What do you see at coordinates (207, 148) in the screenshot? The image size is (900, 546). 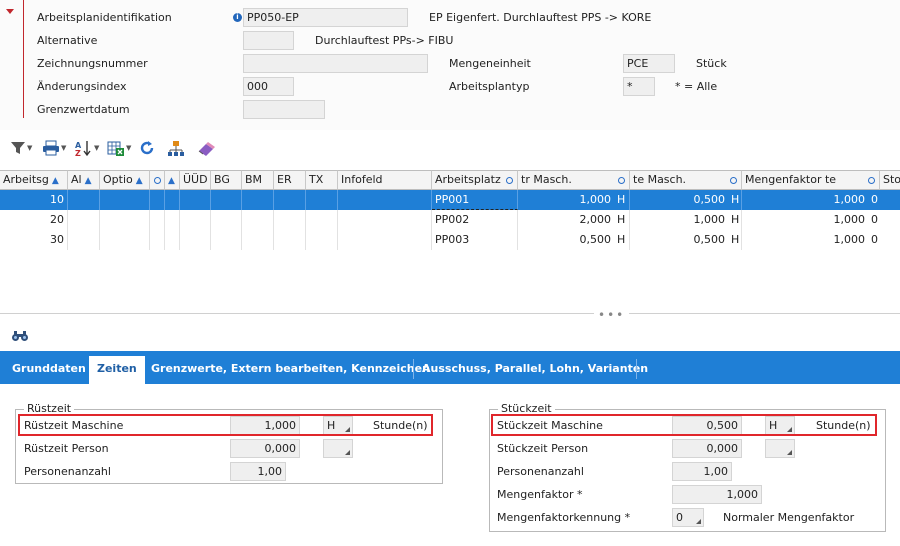 I see `eraser-icon` at bounding box center [207, 148].